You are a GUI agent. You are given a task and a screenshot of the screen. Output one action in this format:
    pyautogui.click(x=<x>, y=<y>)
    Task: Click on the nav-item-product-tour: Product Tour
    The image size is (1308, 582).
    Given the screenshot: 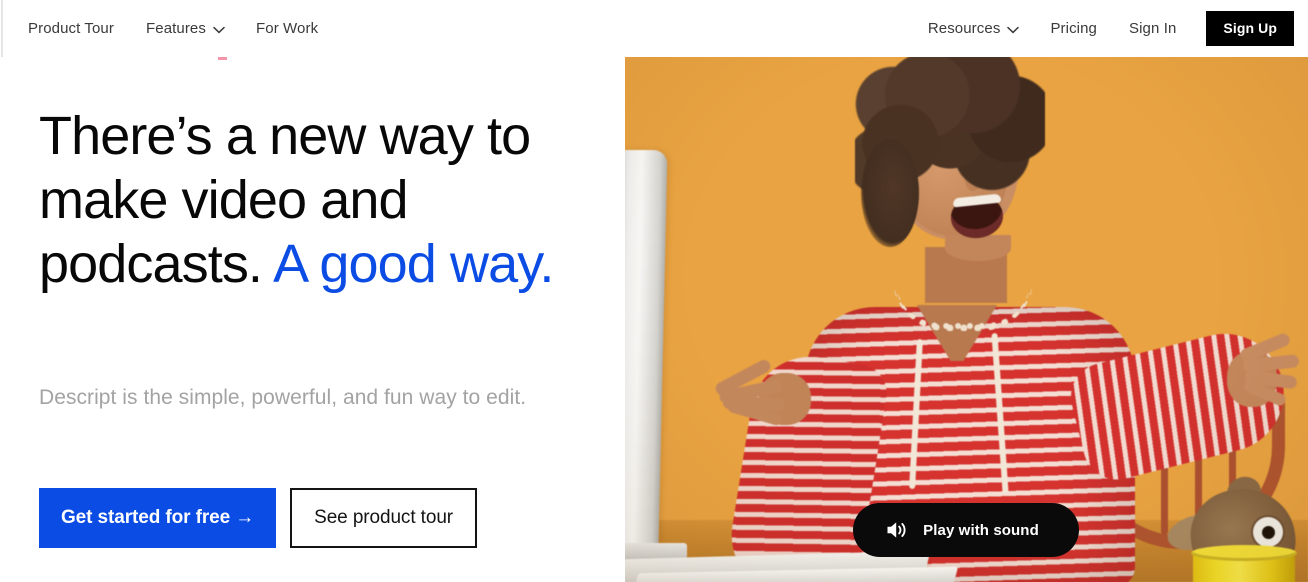 What is the action you would take?
    pyautogui.click(x=71, y=28)
    